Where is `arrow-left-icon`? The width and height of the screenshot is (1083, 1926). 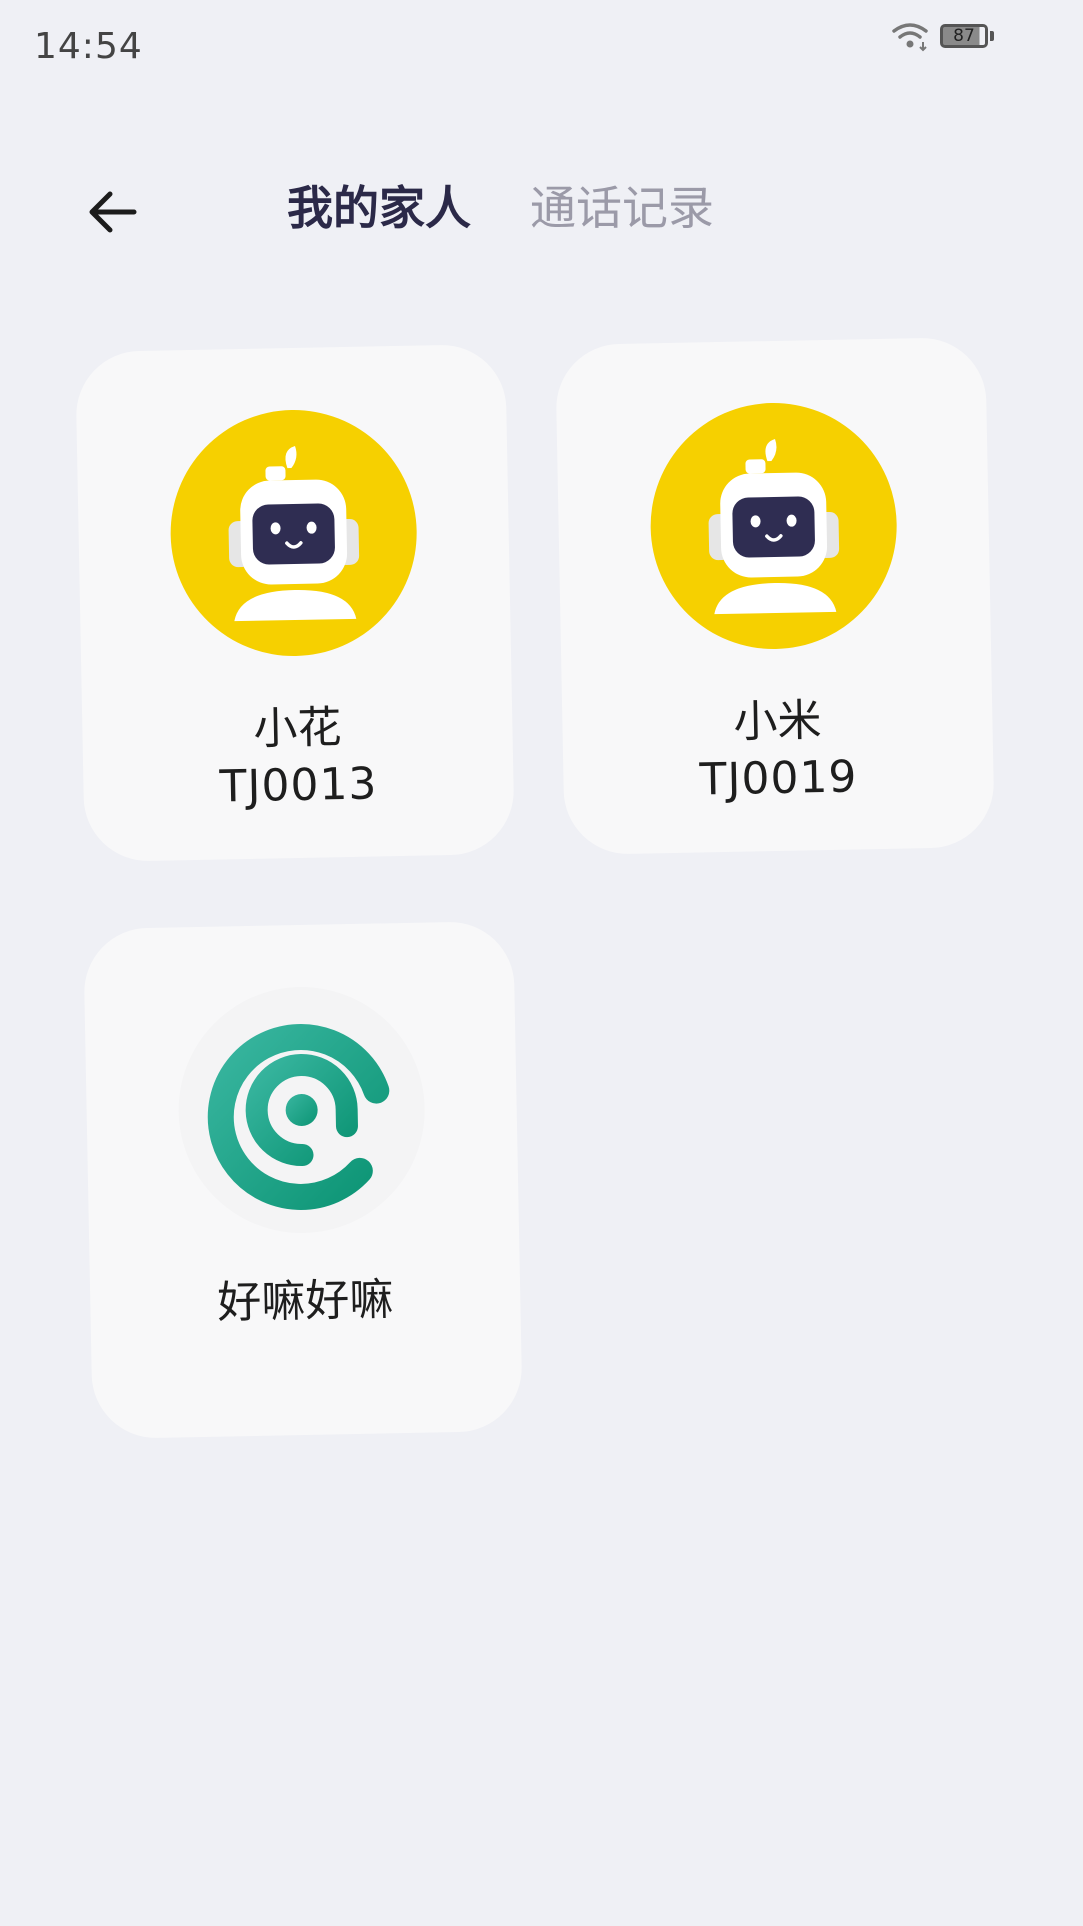 arrow-left-icon is located at coordinates (113, 212).